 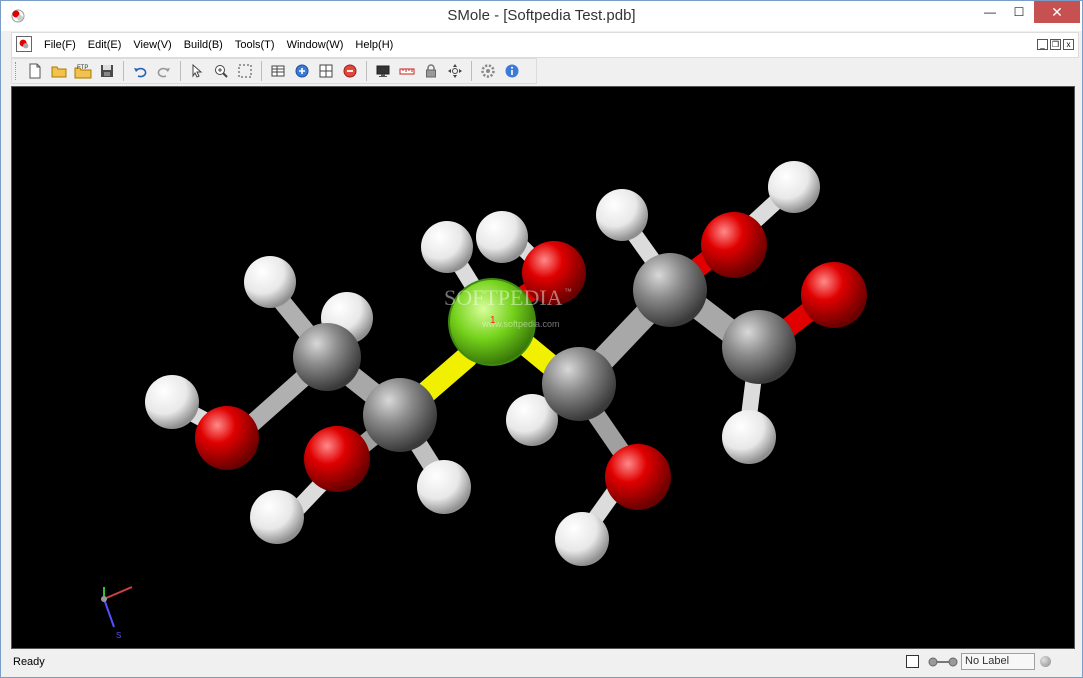 I want to click on display-button, so click(x=383, y=71).